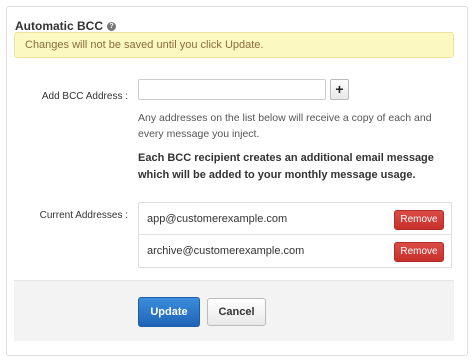 The width and height of the screenshot is (474, 363). What do you see at coordinates (295, 220) in the screenshot?
I see `address-row: app@customerexample.com Remove` at bounding box center [295, 220].